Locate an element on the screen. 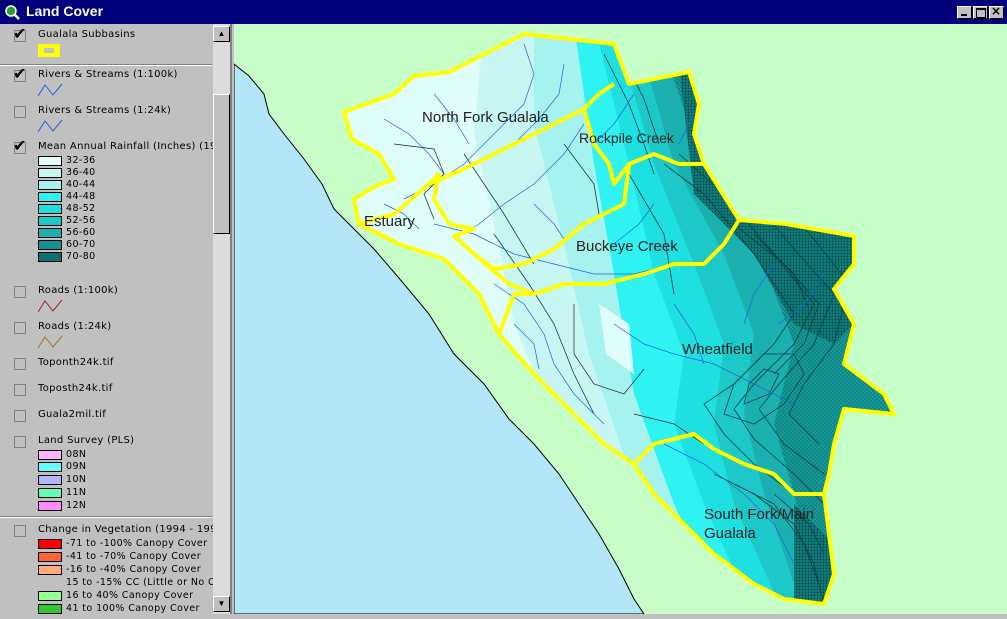  scroll-thumb is located at coordinates (221, 164).